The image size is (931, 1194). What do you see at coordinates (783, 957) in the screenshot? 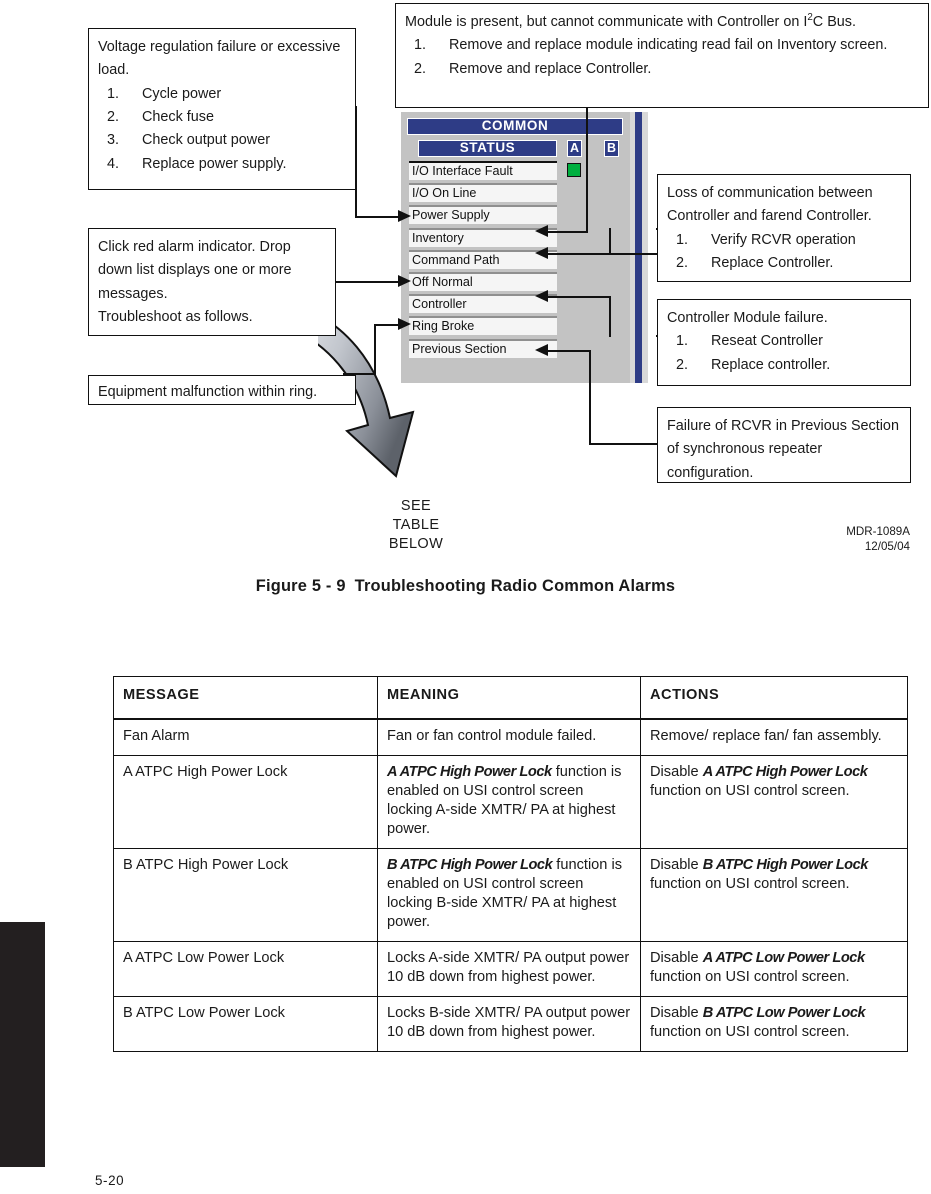
I see `emphasised-term: A ATPC Low Power Lock` at bounding box center [783, 957].